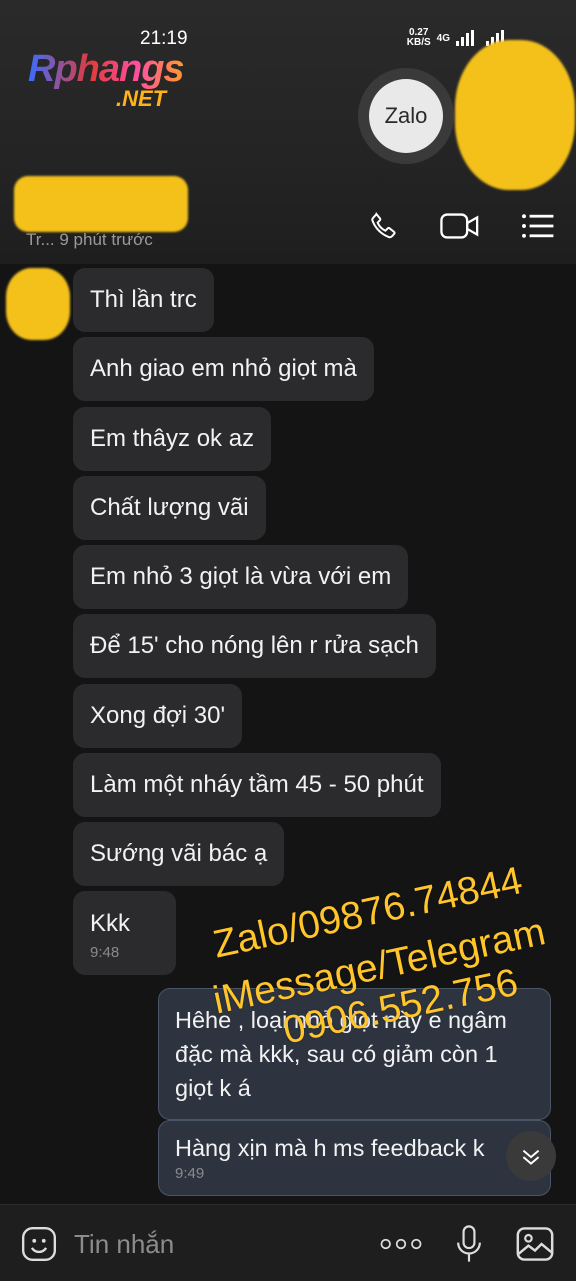 The height and width of the screenshot is (1281, 576). Describe the element at coordinates (106, 79) in the screenshot. I see `site-logo: Rphangs .NET` at that location.